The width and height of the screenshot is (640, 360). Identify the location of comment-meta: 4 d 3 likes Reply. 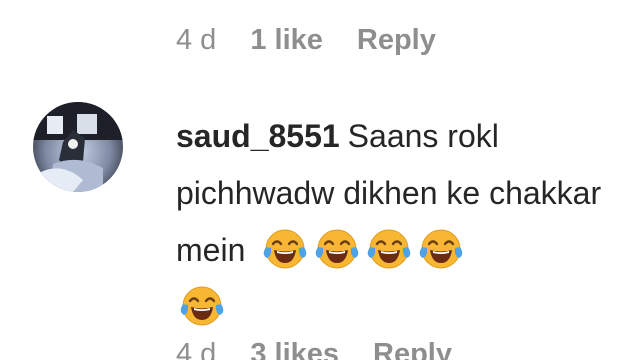
(314, 349).